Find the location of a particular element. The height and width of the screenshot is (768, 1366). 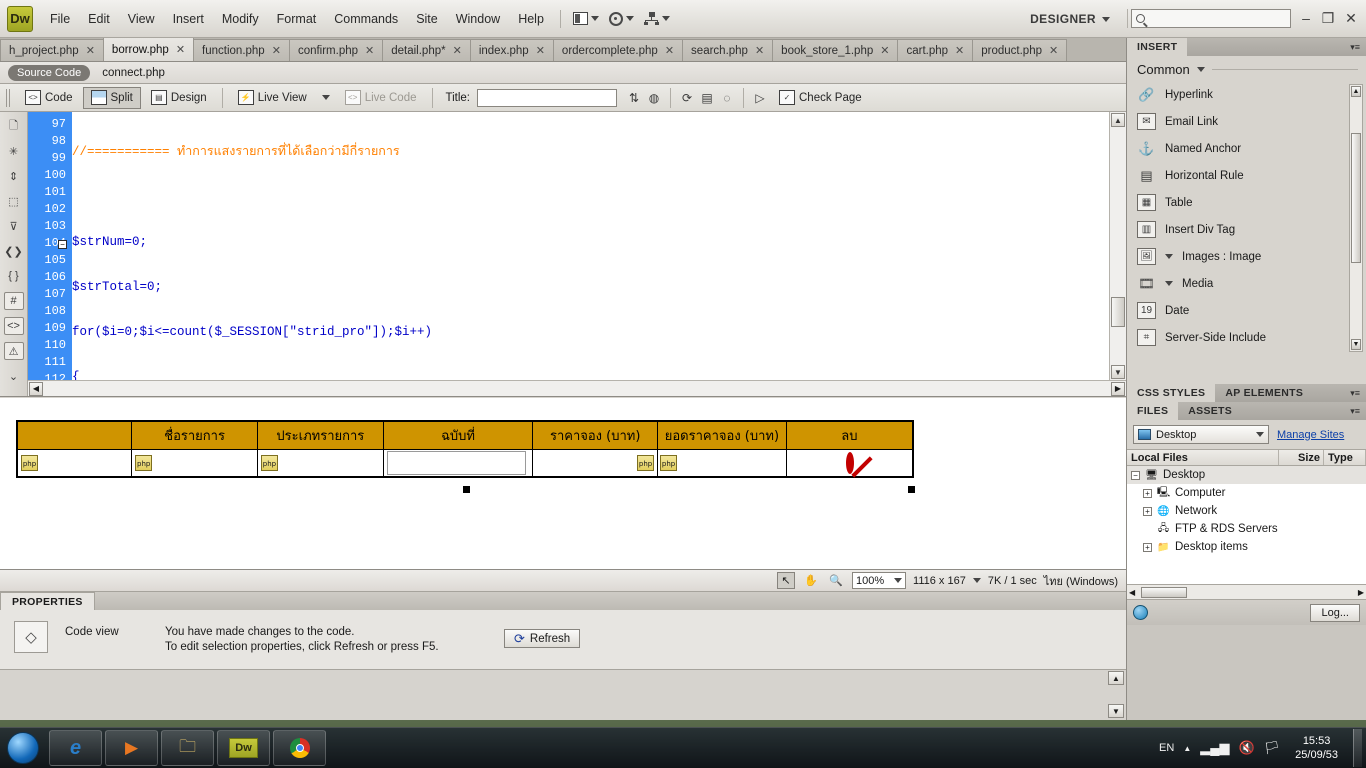

column-header-size: Size is located at coordinates (1301, 457).